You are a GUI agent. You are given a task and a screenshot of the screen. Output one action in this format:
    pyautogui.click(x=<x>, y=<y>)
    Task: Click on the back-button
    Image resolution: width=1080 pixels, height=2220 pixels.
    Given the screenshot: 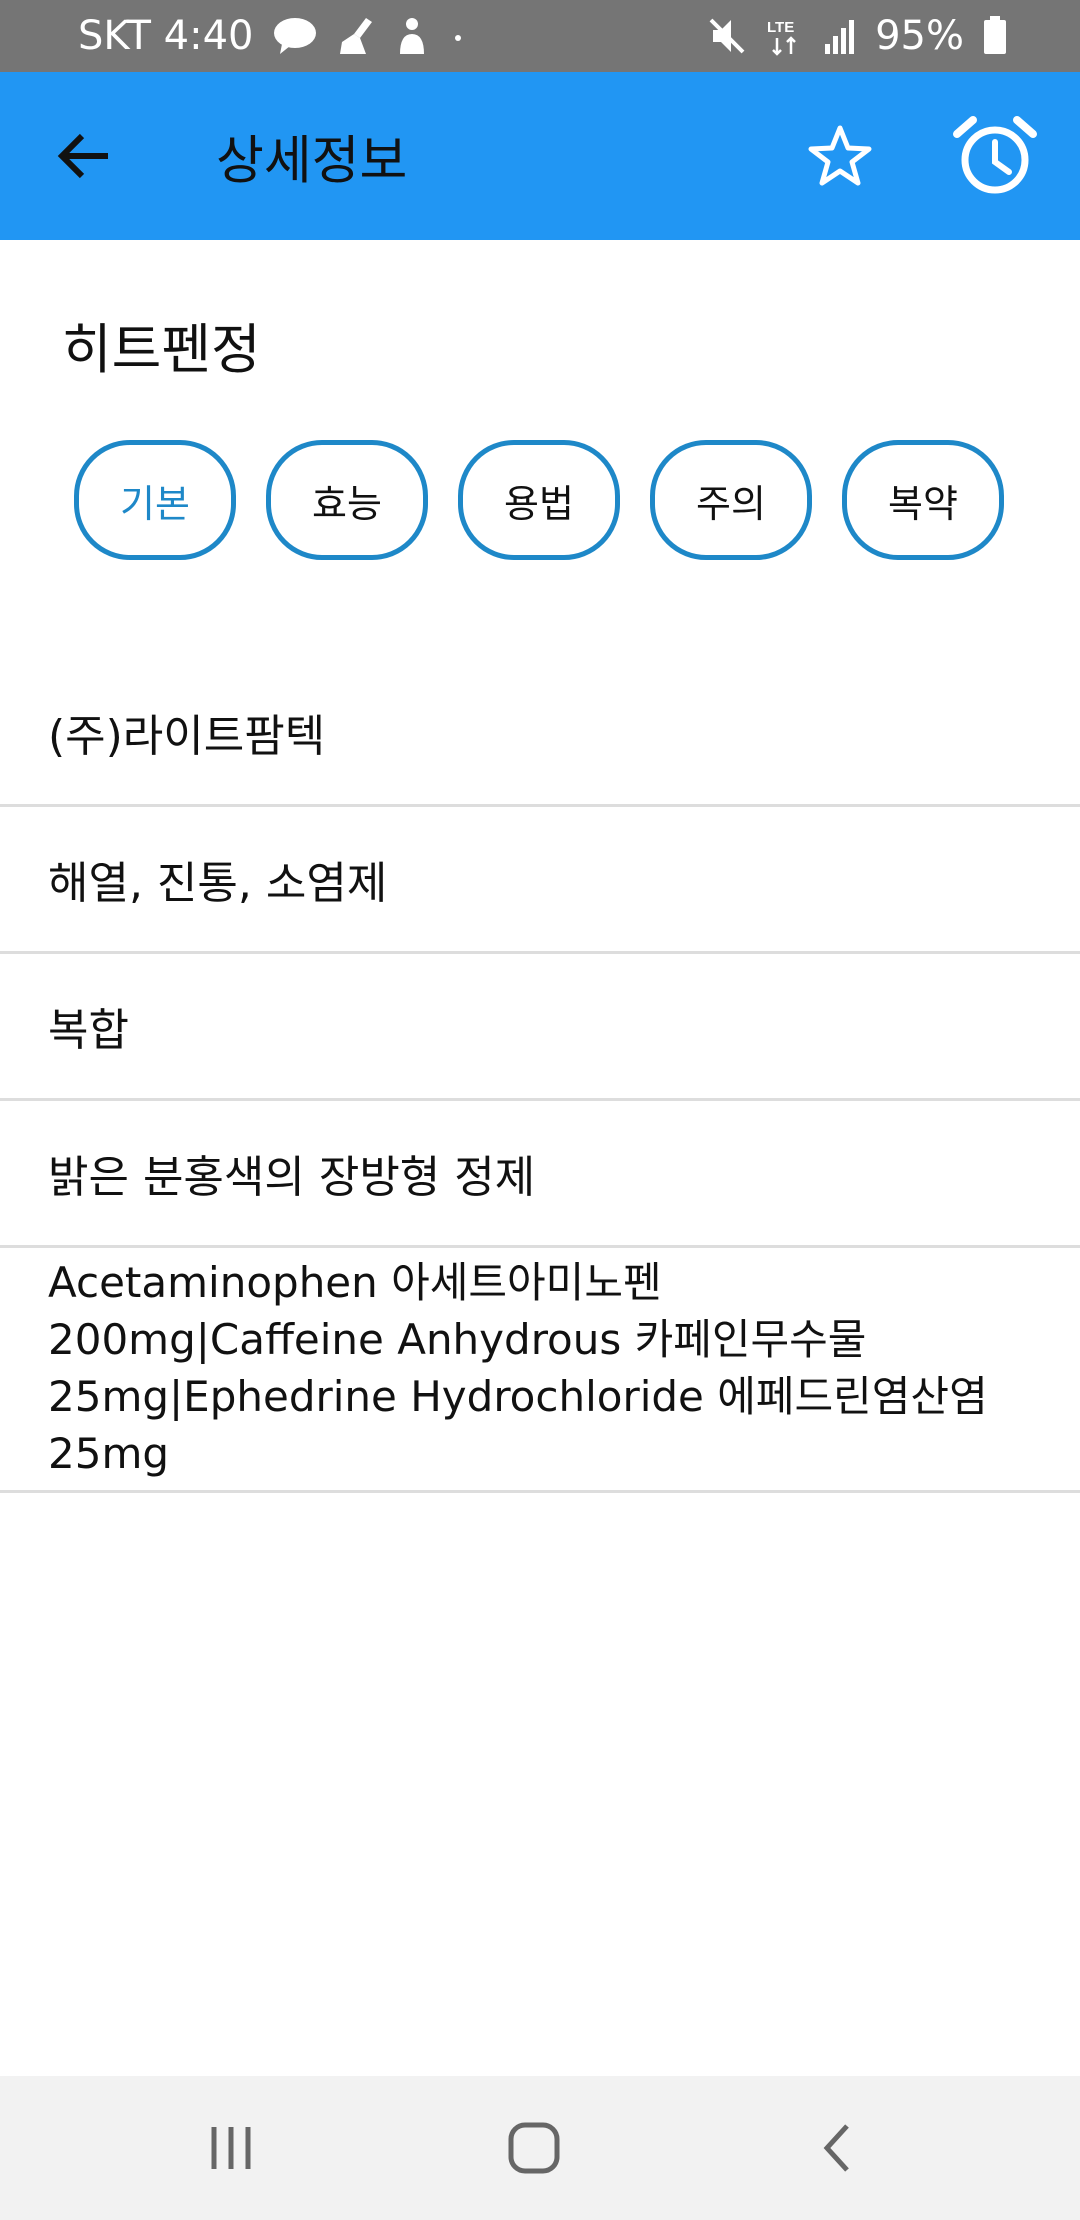 What is the action you would take?
    pyautogui.click(x=84, y=156)
    